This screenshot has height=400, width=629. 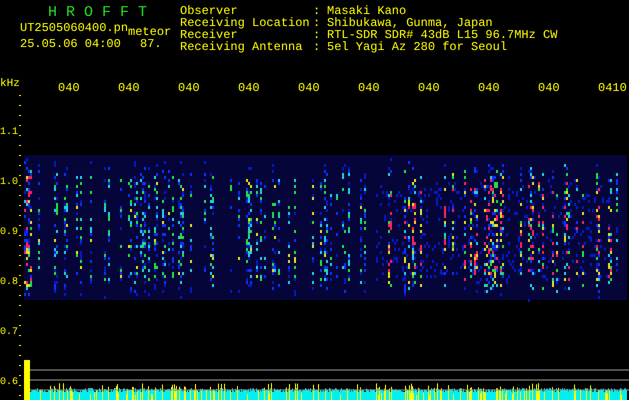 What do you see at coordinates (9, 232) in the screenshot?
I see `y-axis-label: 0.9` at bounding box center [9, 232].